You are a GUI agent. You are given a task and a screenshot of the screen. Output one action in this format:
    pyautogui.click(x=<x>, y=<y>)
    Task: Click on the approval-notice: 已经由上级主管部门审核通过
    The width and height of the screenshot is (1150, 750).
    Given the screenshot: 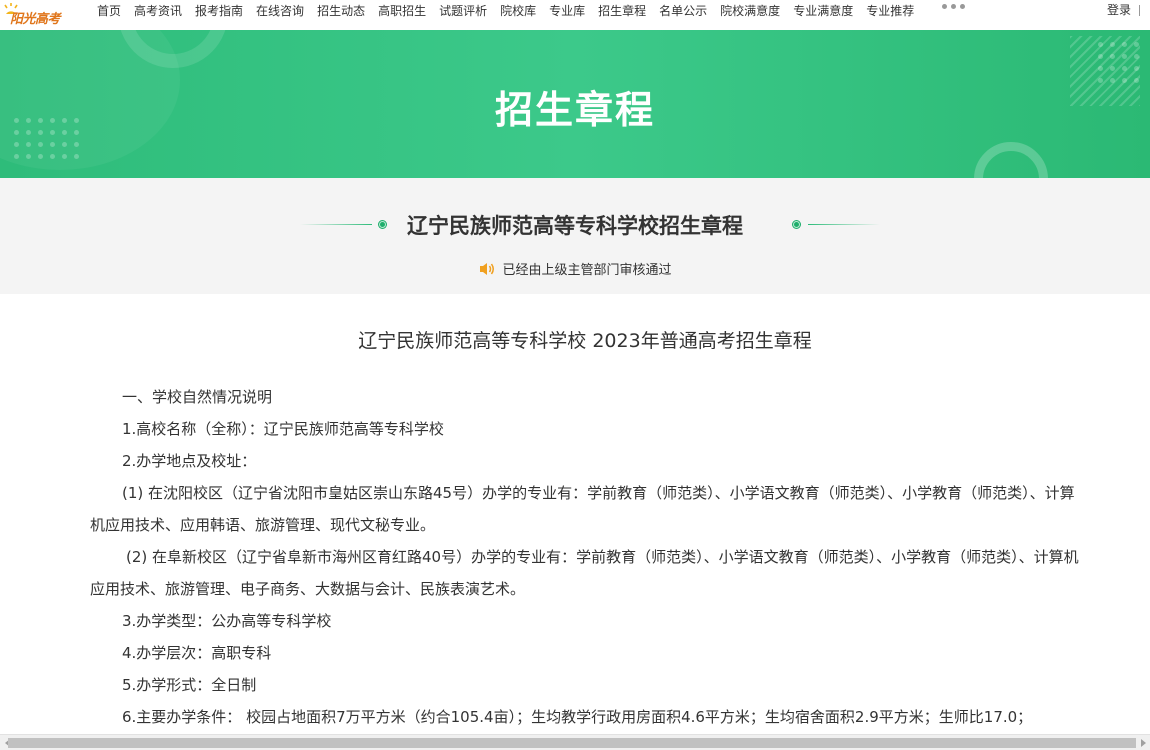 What is the action you would take?
    pyautogui.click(x=575, y=268)
    